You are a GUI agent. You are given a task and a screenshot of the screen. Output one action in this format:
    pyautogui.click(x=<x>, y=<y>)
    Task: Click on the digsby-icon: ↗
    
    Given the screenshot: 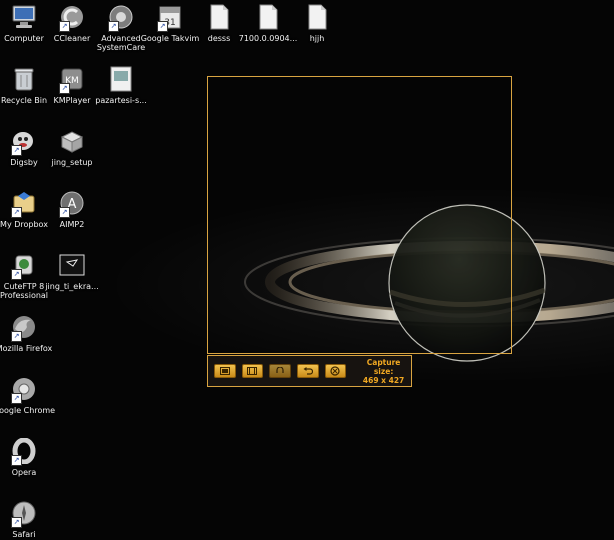 What is the action you would take?
    pyautogui.click(x=24, y=141)
    